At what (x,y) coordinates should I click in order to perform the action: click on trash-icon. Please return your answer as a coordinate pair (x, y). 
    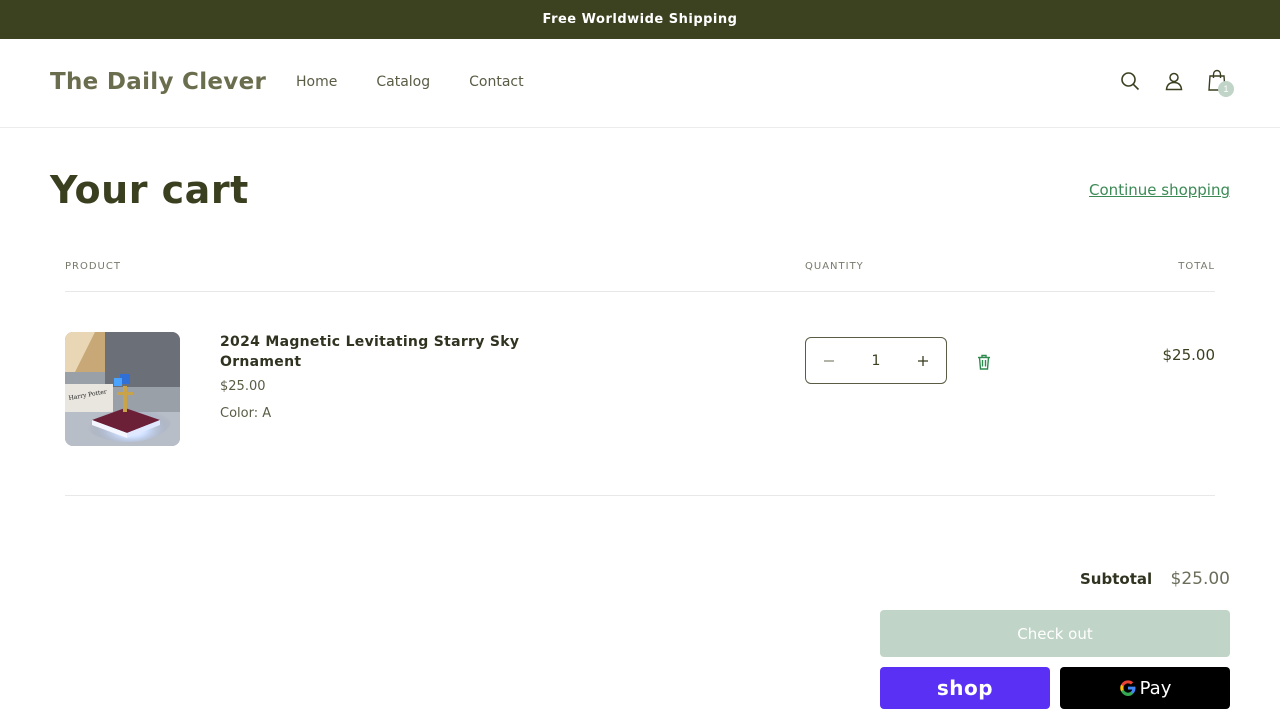
    Looking at the image, I should click on (984, 362).